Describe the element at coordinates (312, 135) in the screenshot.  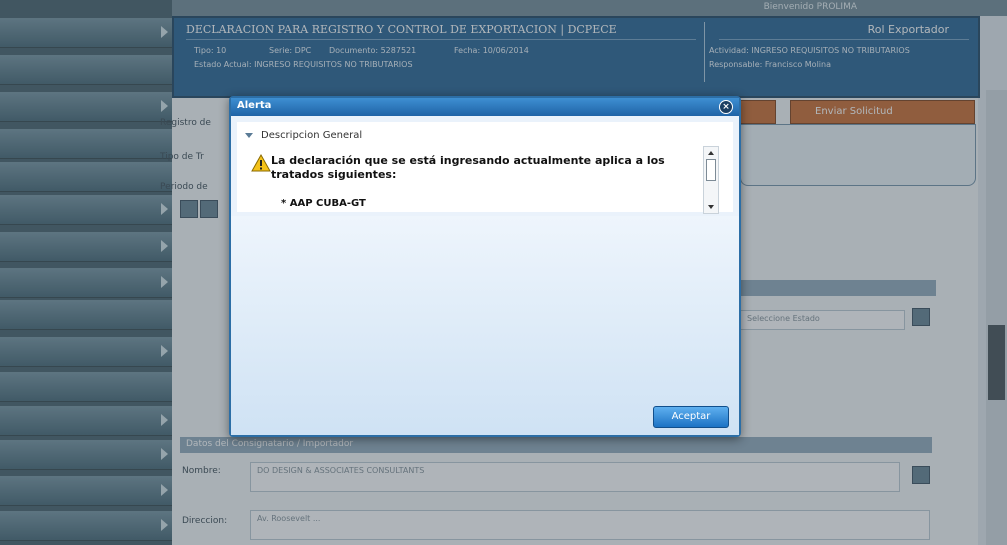
I see `section-title: Descripcion General` at that location.